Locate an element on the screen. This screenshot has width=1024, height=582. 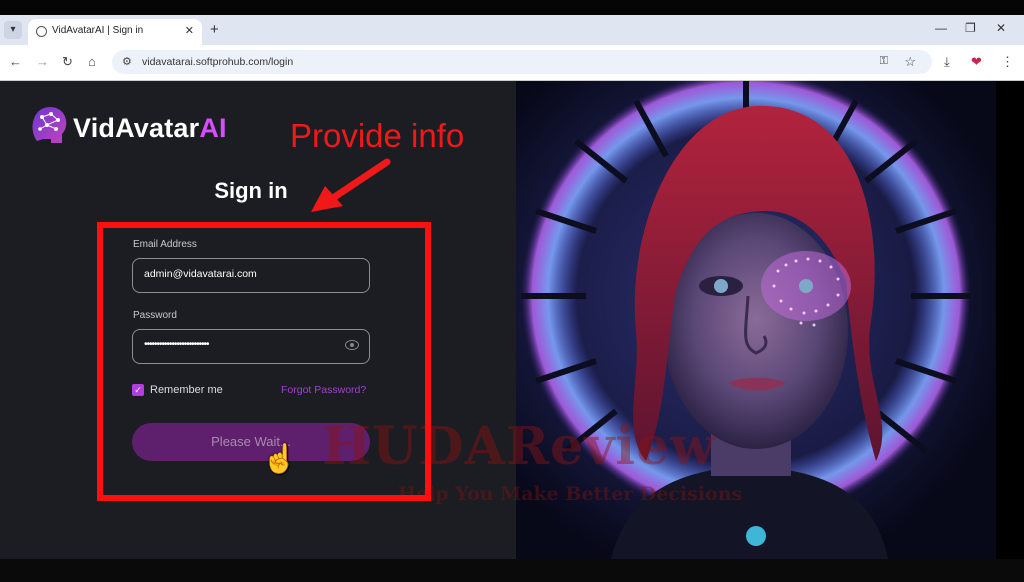
minimize-icon: — is located at coordinates (941, 28).